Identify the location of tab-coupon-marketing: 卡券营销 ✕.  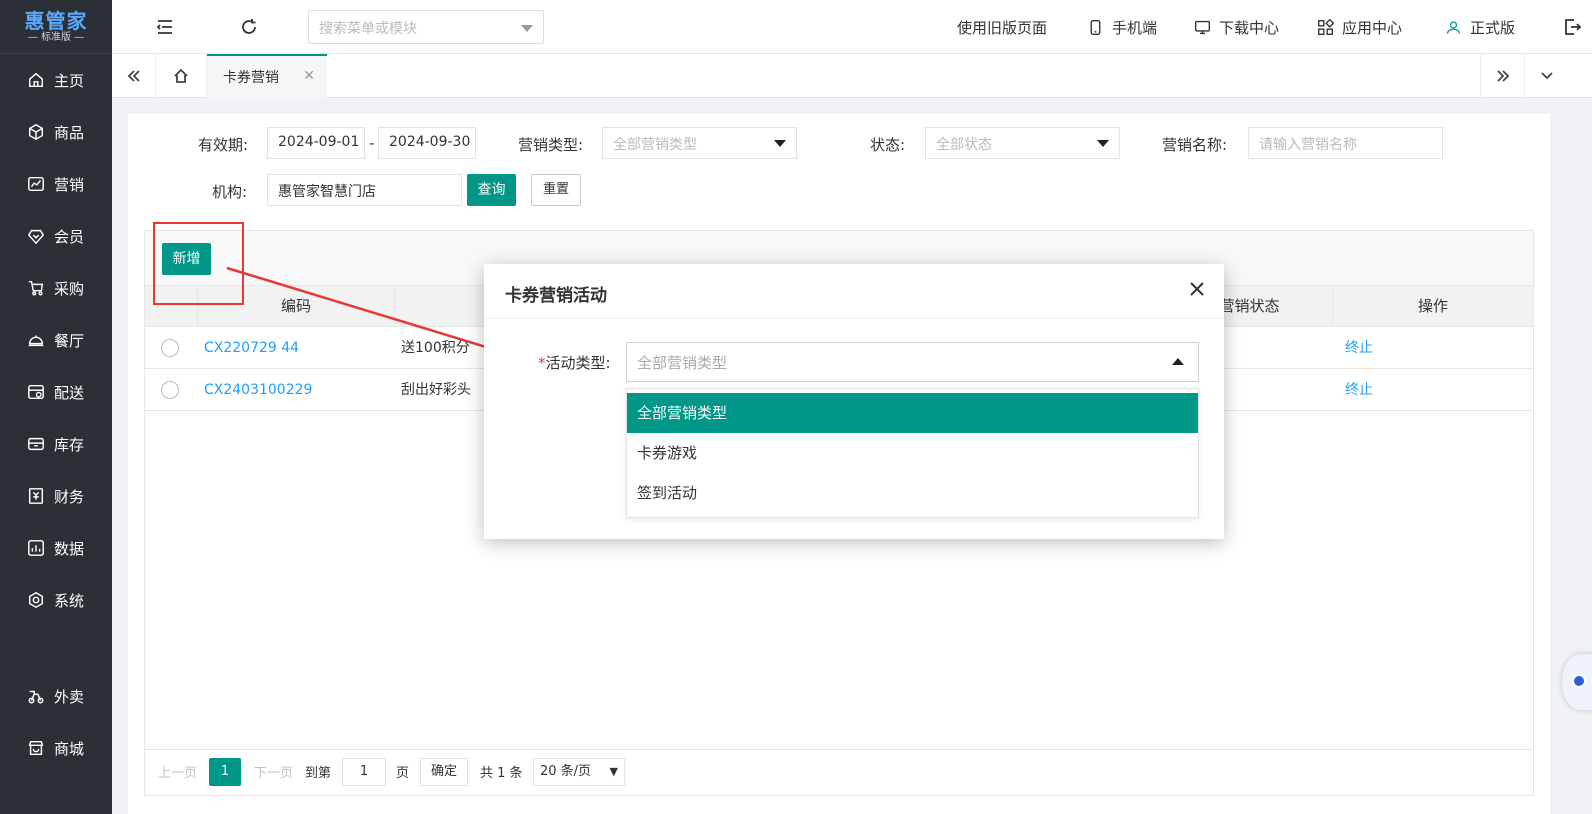
(267, 76).